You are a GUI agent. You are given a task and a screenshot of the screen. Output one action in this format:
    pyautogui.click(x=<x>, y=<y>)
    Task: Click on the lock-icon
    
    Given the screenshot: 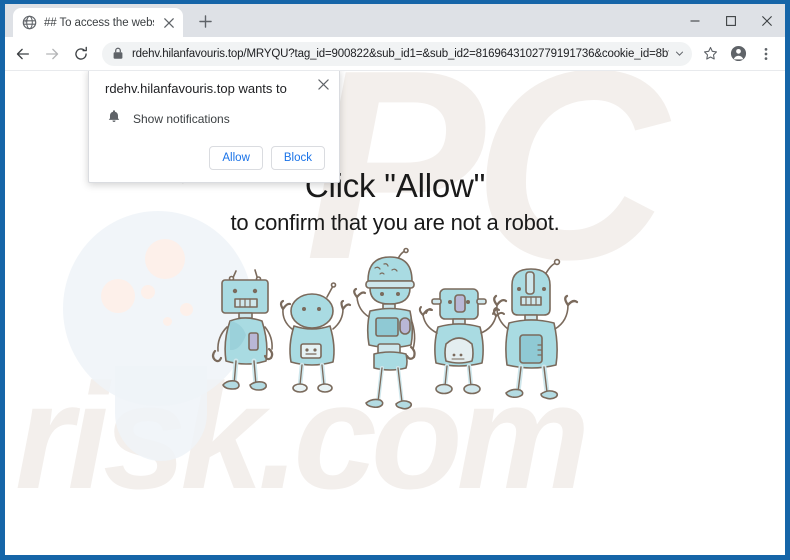 What is the action you would take?
    pyautogui.click(x=118, y=54)
    